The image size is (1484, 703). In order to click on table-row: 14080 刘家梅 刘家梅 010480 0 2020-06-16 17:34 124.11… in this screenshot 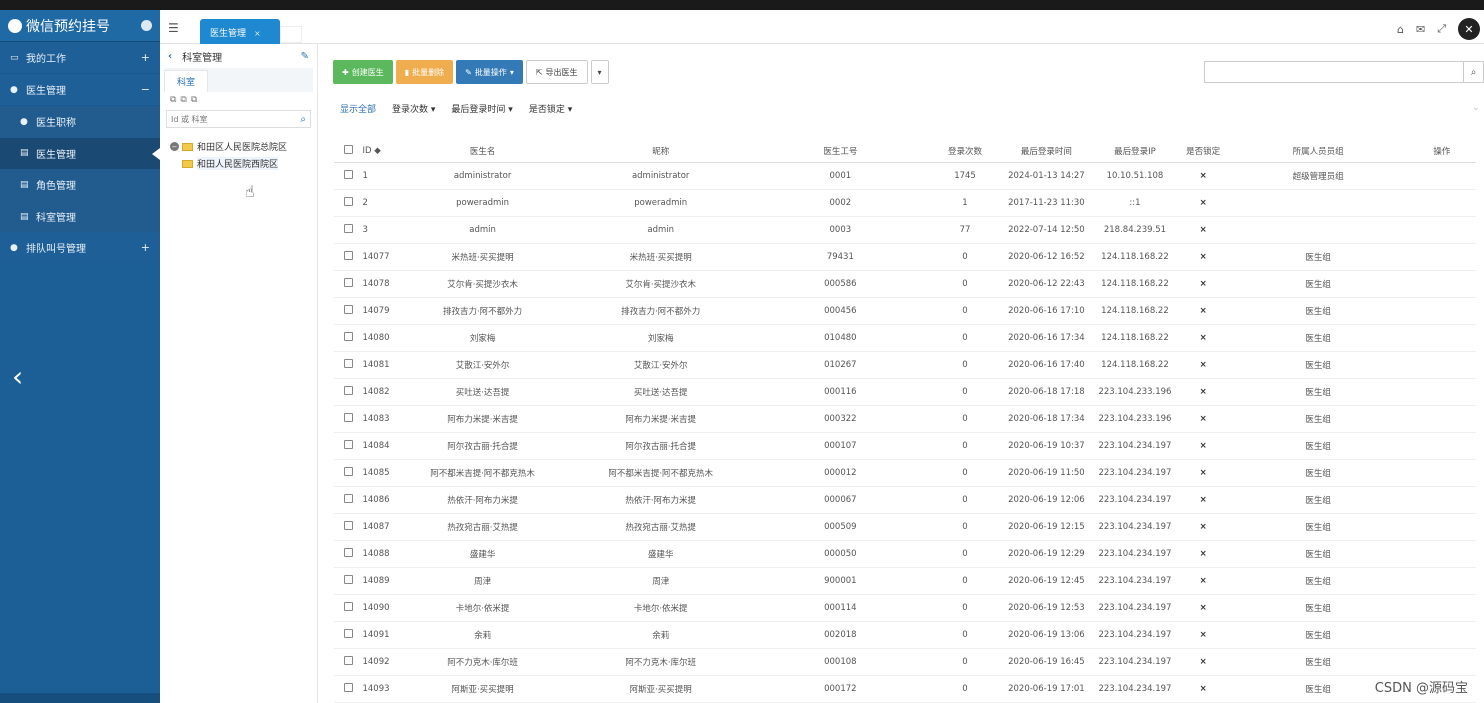, I will do `click(905, 338)`.